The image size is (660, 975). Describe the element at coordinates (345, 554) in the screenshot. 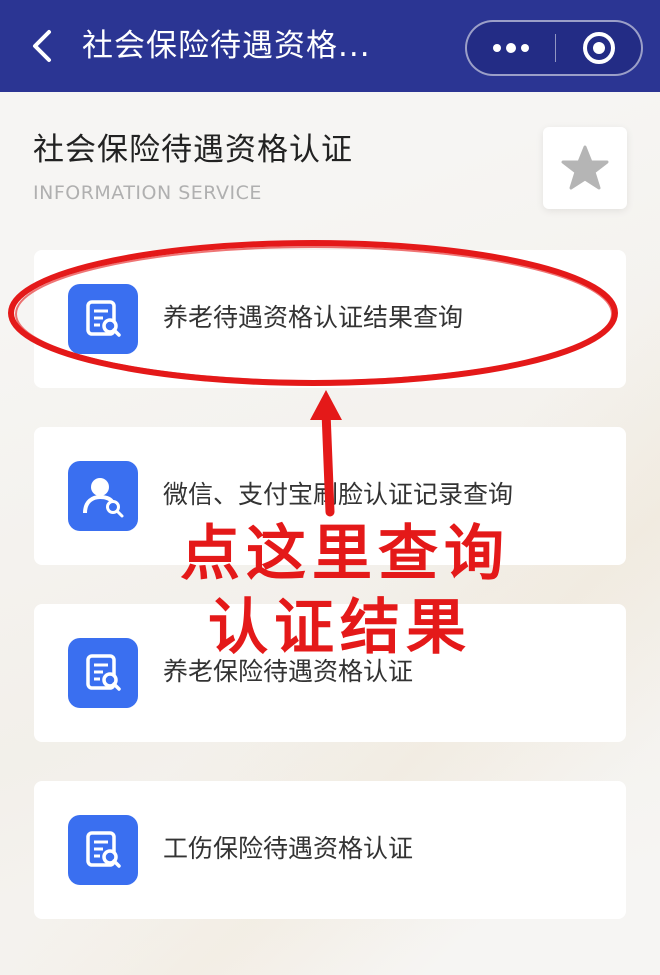

I see `annotation-text-line1: 点这里查询` at that location.